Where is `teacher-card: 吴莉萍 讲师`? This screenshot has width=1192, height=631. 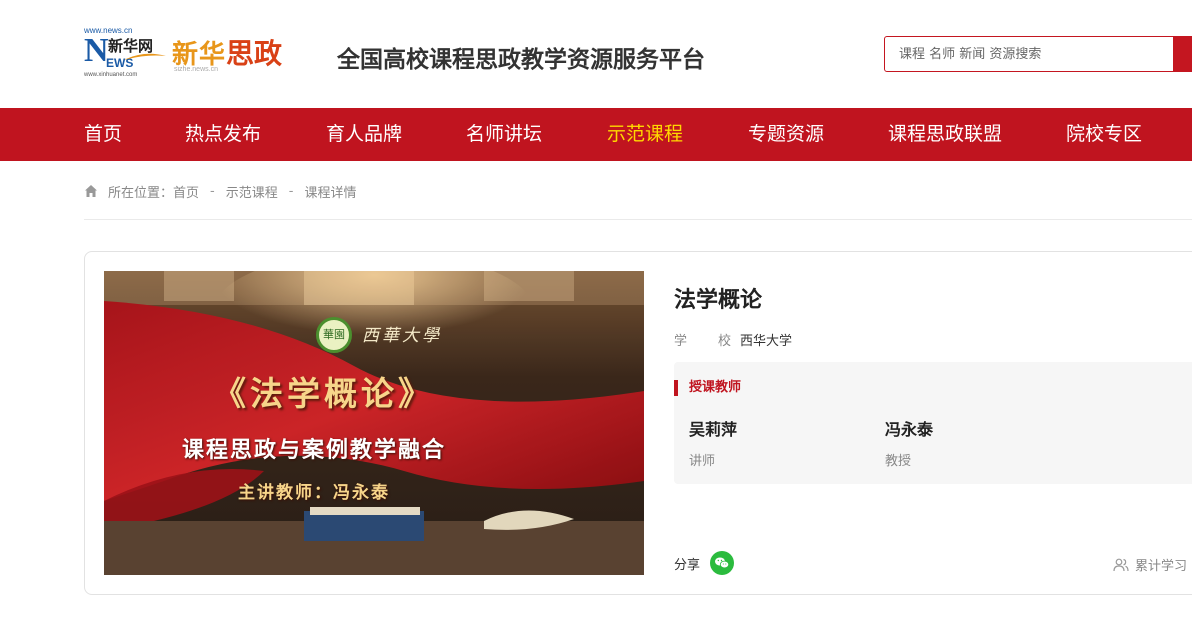
teacher-card: 吴莉萍 讲师 is located at coordinates (713, 442).